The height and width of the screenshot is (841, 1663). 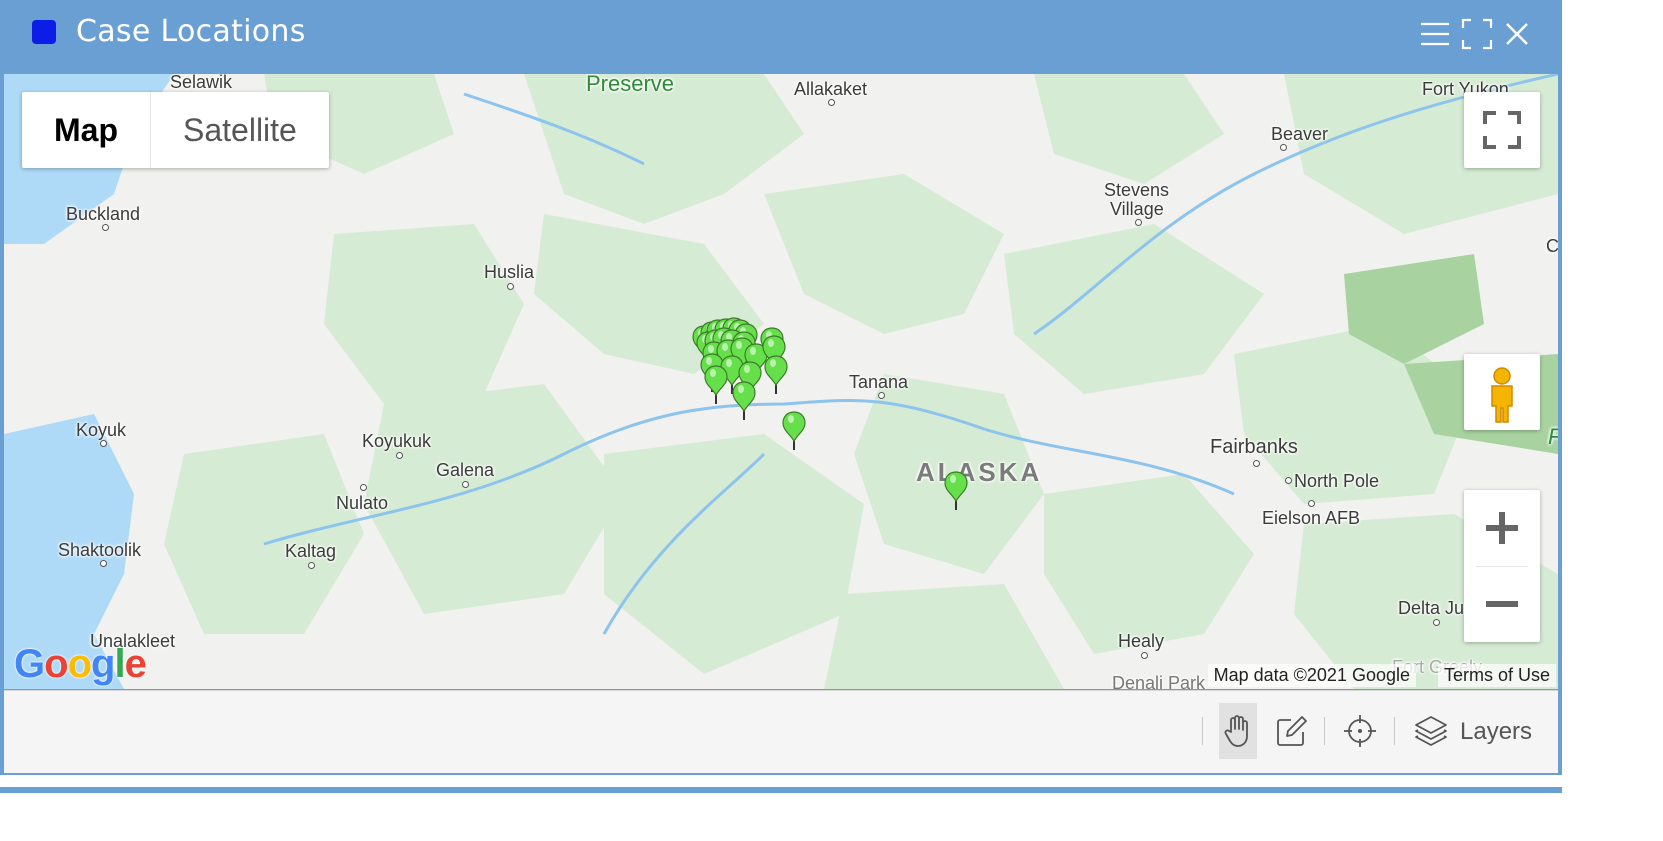 I want to click on fullscreen-icon, so click(x=1502, y=130).